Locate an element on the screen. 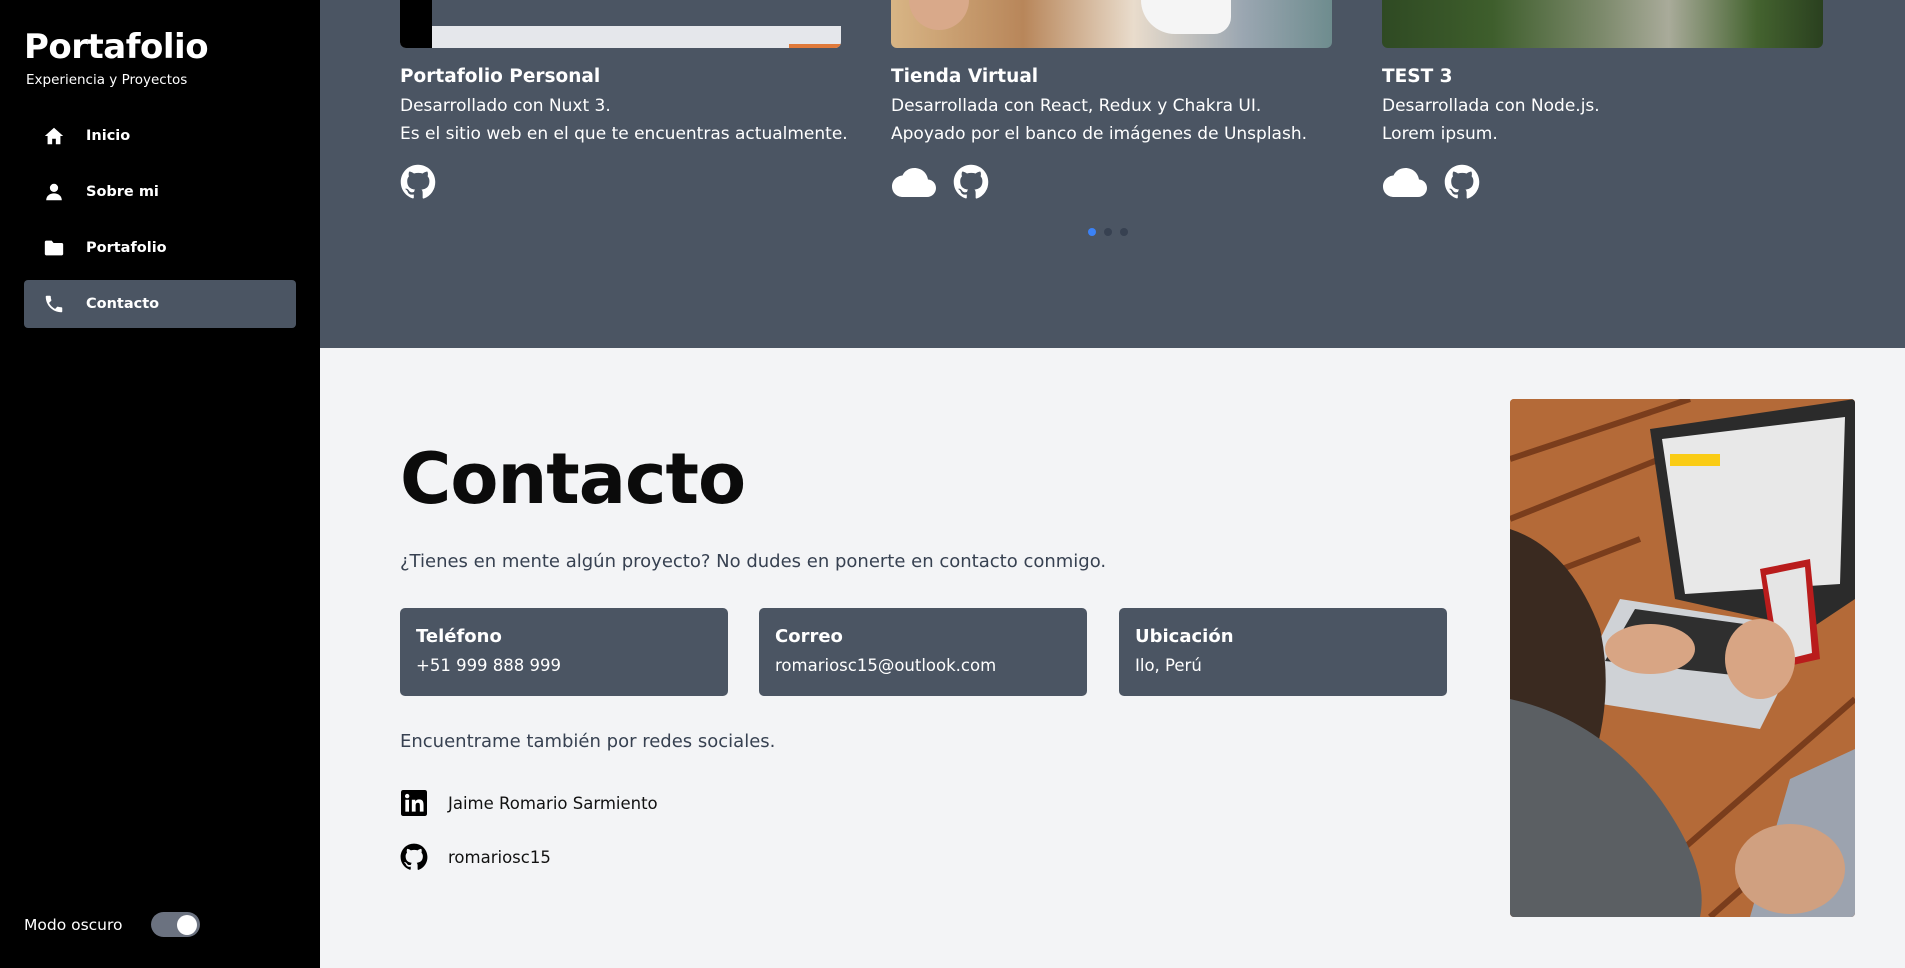 This screenshot has width=1905, height=968. page-title: Contacto is located at coordinates (573, 479).